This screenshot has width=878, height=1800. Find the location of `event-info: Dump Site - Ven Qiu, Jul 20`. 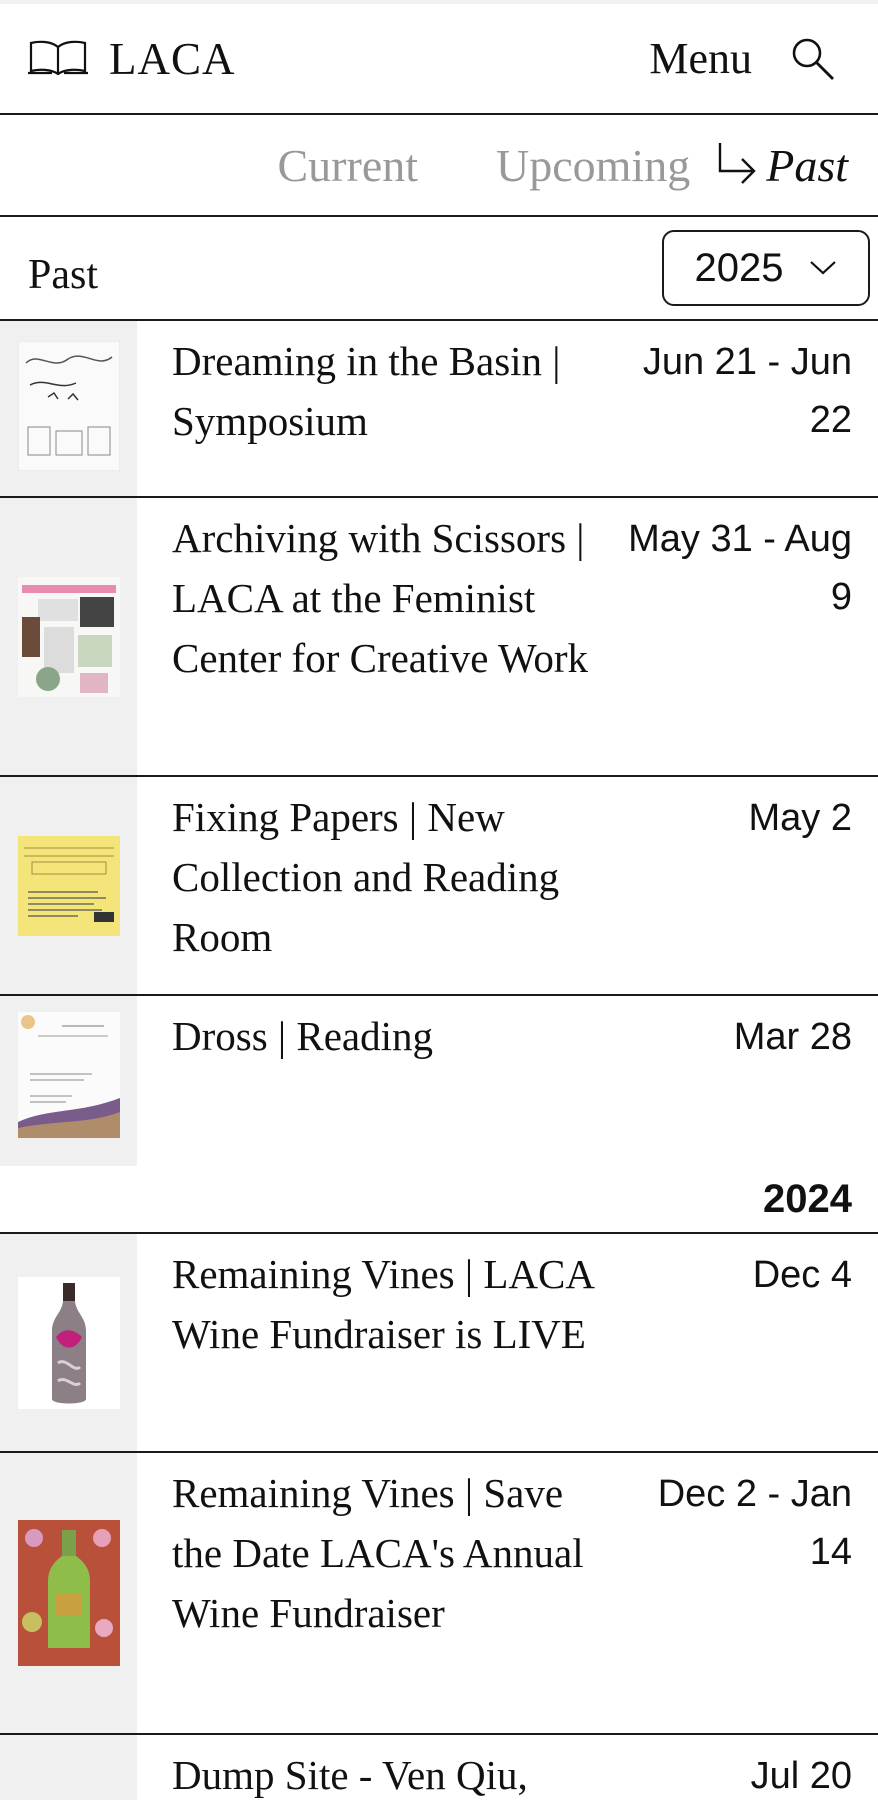

event-info: Dump Site - Ven Qiu, Jul 20 is located at coordinates (507, 1767).